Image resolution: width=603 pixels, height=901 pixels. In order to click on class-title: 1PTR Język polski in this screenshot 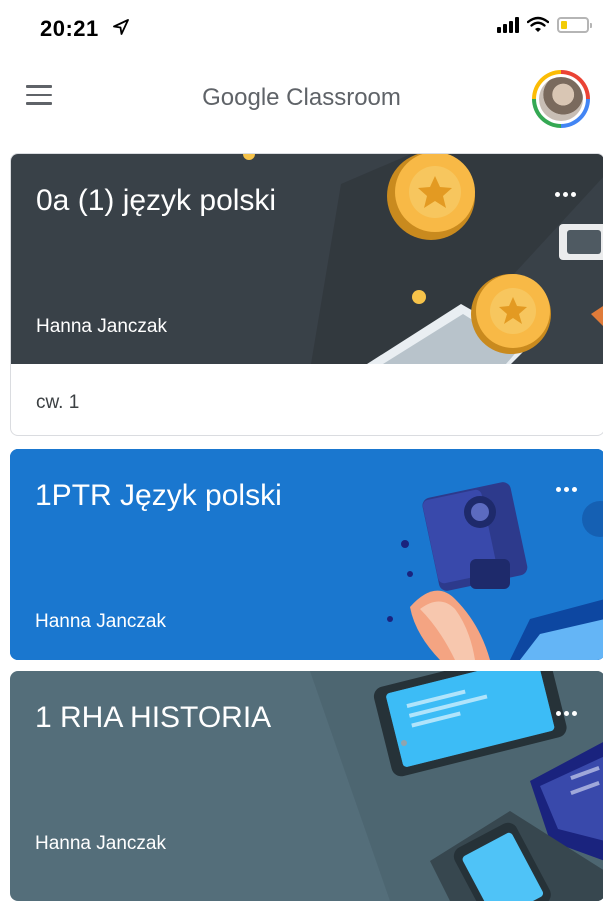, I will do `click(158, 495)`.